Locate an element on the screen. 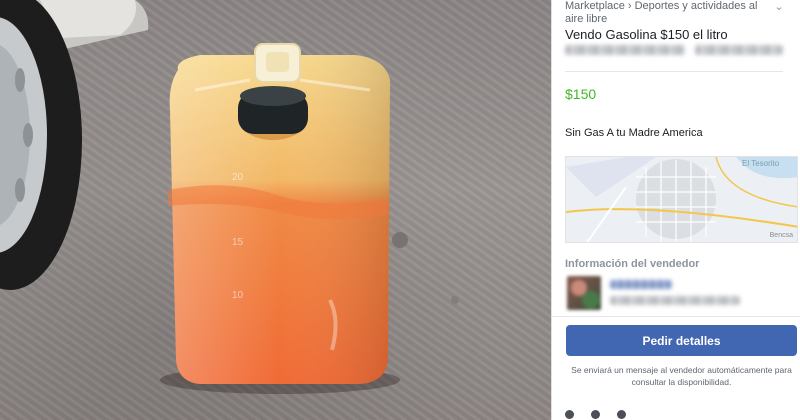 This screenshot has height=420, width=800. action-save is located at coordinates (597, 415).